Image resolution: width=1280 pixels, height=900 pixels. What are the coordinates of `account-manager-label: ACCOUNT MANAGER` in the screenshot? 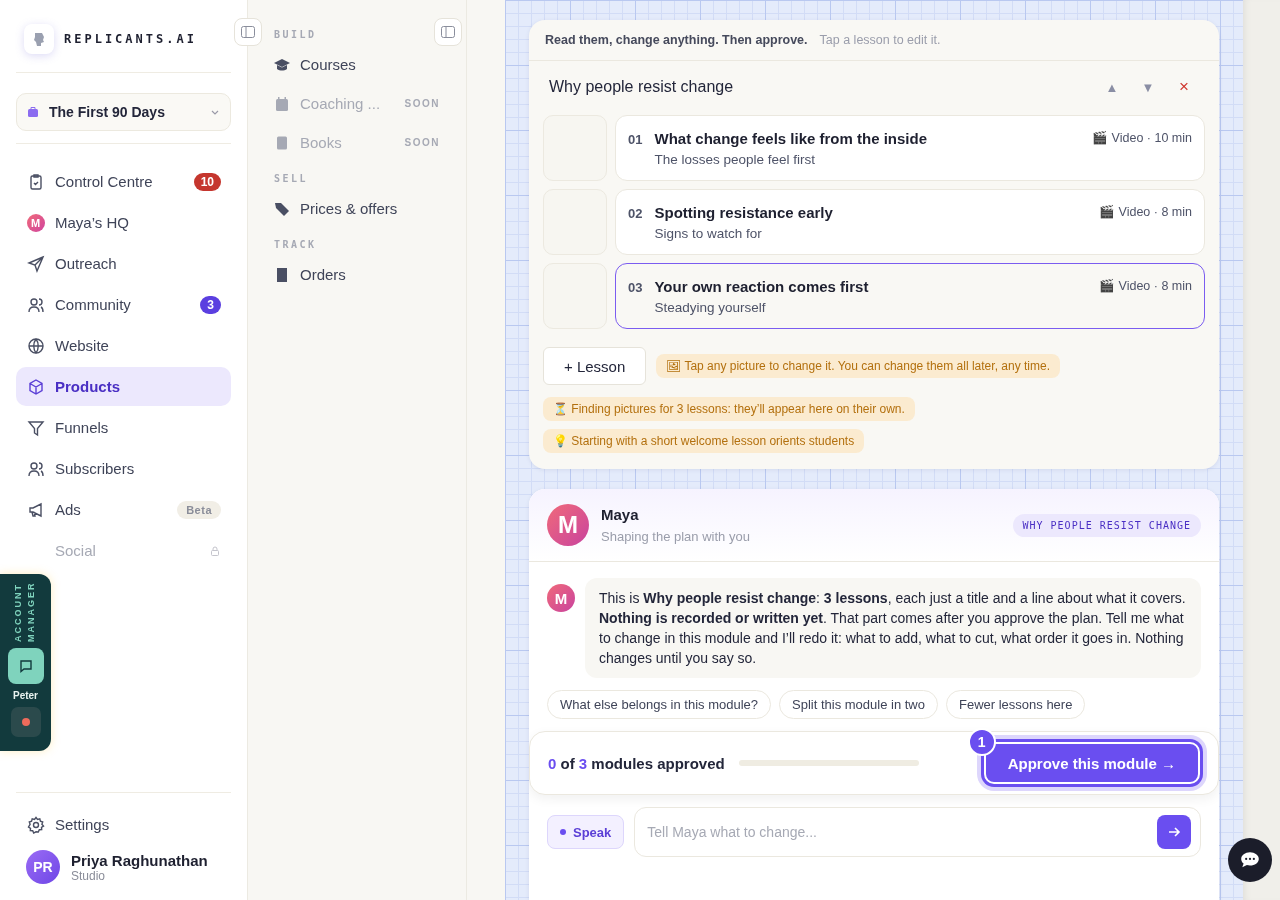 It's located at (24, 612).